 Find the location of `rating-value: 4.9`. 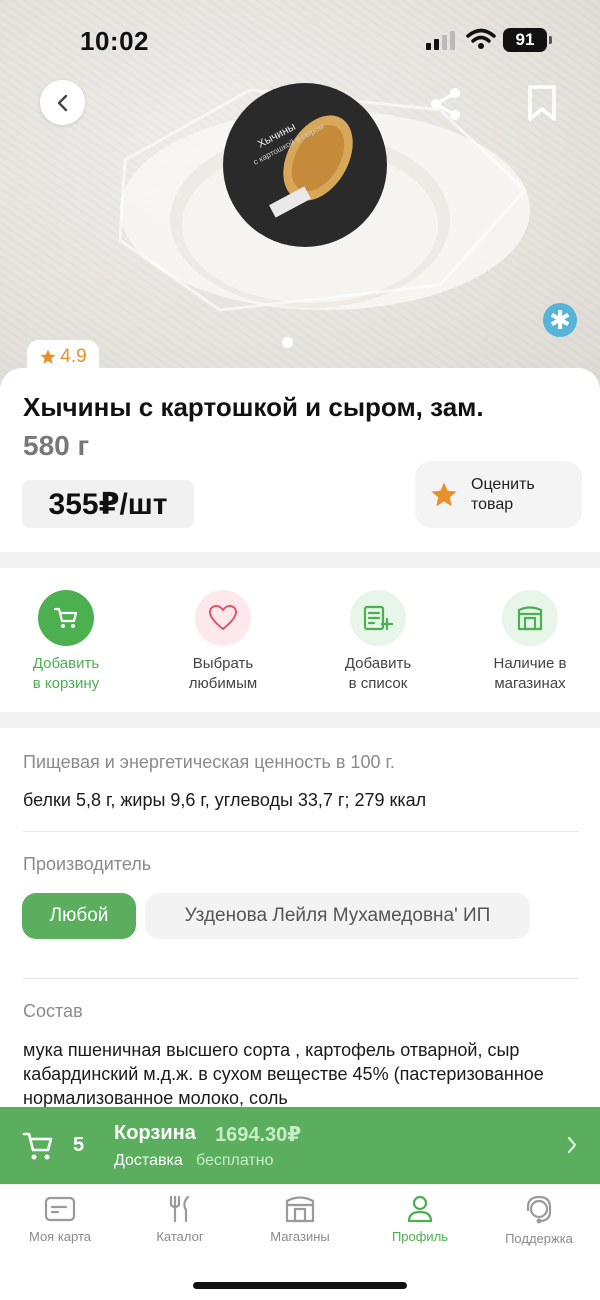

rating-value: 4.9 is located at coordinates (73, 356).